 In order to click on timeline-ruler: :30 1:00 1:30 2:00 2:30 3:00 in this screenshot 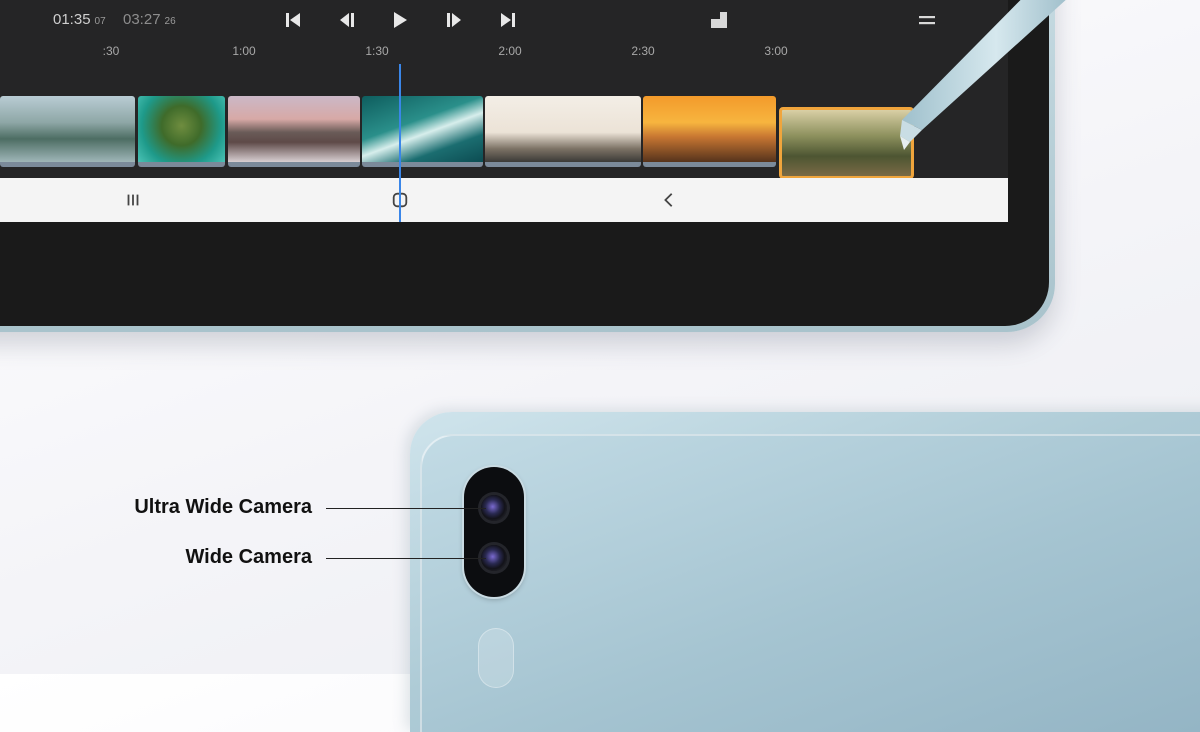, I will do `click(504, 54)`.